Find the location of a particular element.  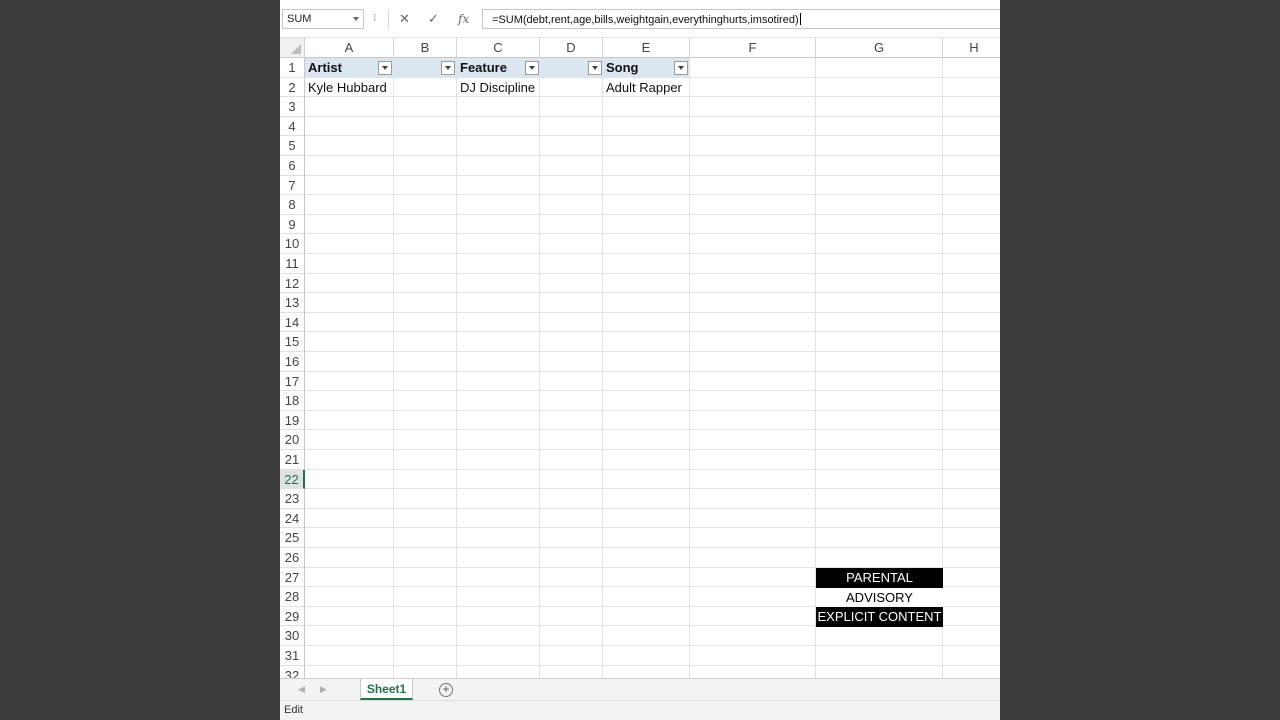

row-header-19: 19 is located at coordinates (292, 420).